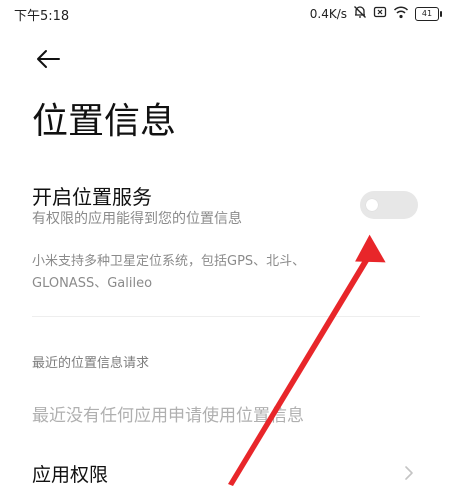  I want to click on location-service-title: 开启位置服务, so click(92, 197).